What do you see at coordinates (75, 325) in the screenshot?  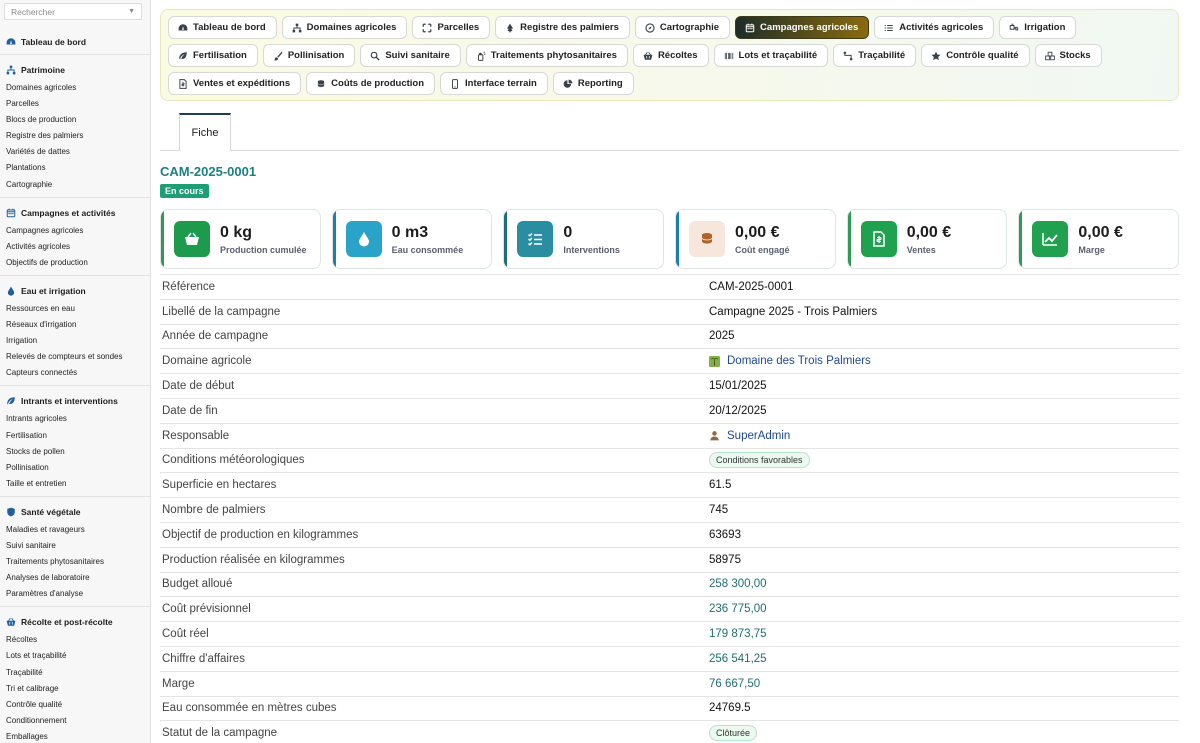 I see `sidebar-item: Réseaux d'irrigation` at bounding box center [75, 325].